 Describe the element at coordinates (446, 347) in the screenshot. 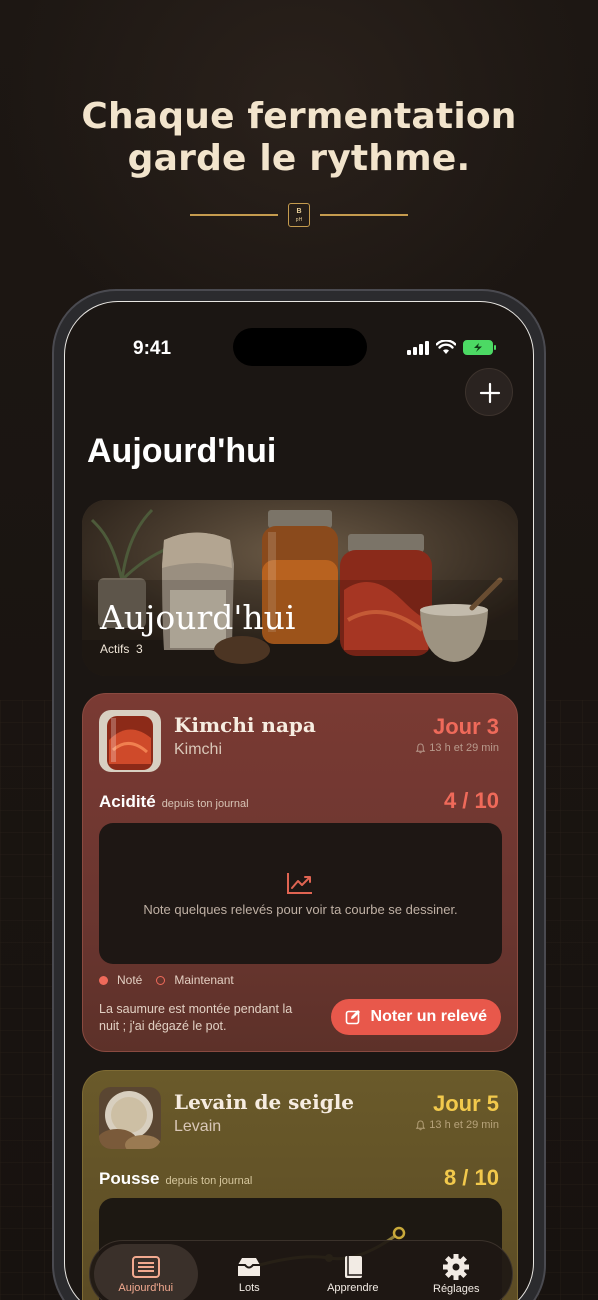

I see `wifi-icon` at that location.